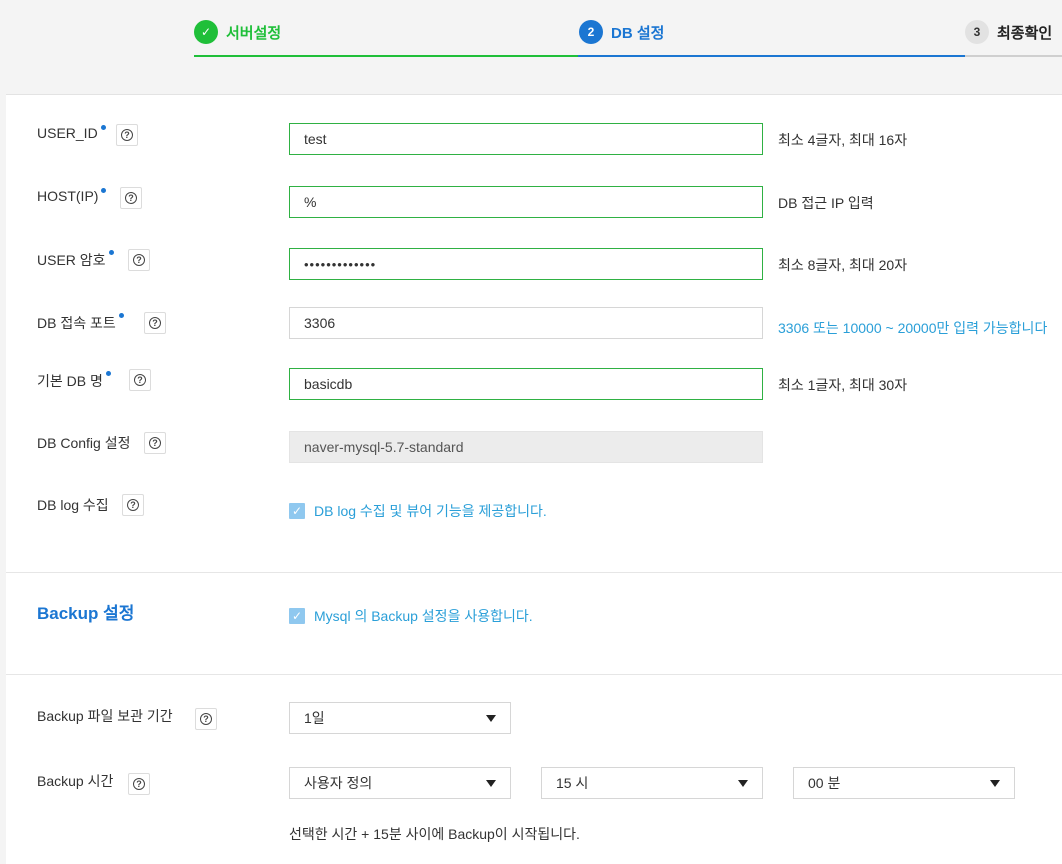 The height and width of the screenshot is (864, 1062). Describe the element at coordinates (526, 264) in the screenshot. I see `password-input: •••••••••••••` at that location.